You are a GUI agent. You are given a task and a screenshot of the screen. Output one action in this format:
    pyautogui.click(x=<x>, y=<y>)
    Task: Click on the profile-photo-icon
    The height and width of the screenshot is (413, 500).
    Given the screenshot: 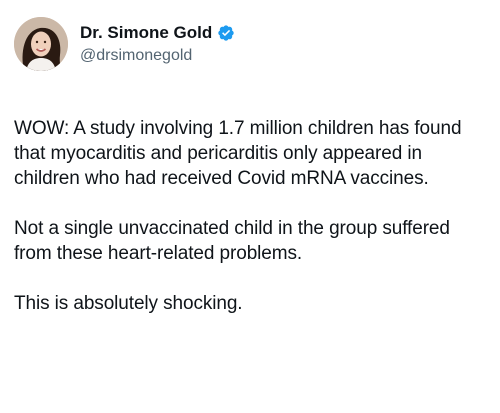 What is the action you would take?
    pyautogui.click(x=41, y=44)
    